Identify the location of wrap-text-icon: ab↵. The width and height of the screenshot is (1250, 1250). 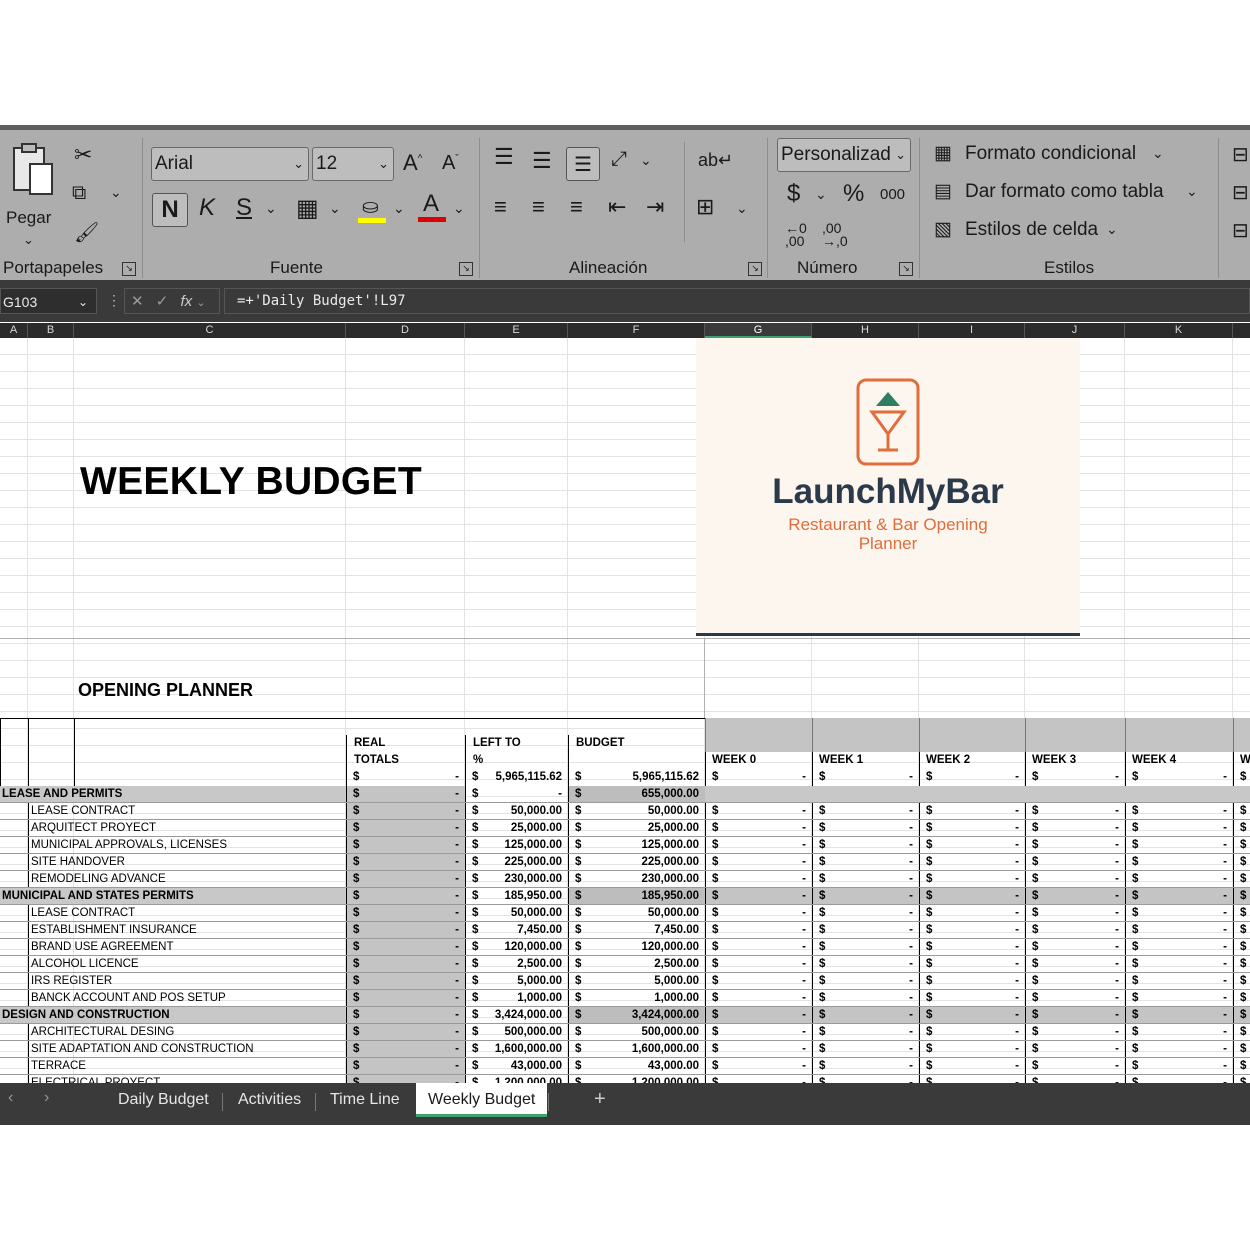
(715, 160).